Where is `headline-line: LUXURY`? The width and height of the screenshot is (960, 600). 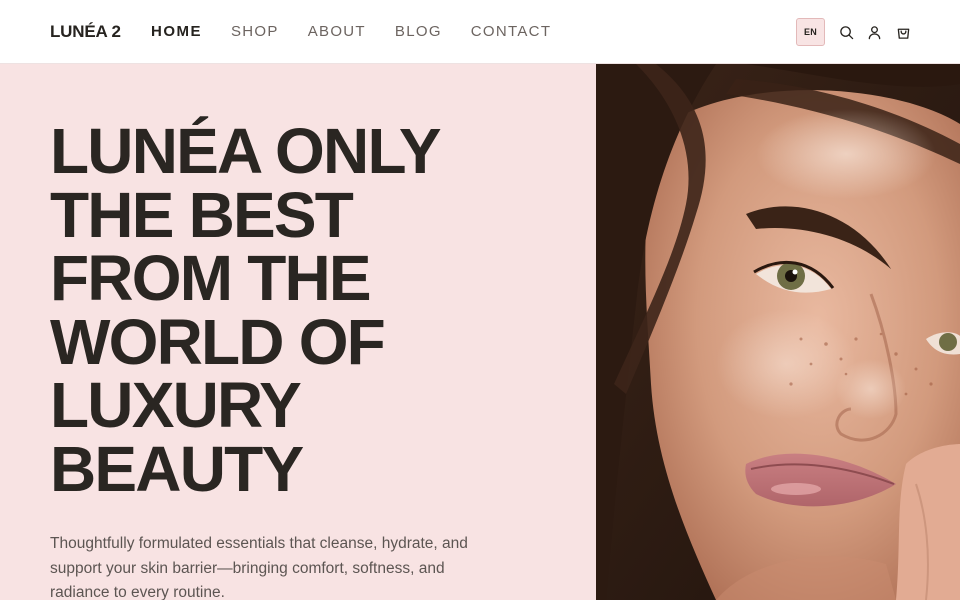
headline-line: LUXURY is located at coordinates (176, 405).